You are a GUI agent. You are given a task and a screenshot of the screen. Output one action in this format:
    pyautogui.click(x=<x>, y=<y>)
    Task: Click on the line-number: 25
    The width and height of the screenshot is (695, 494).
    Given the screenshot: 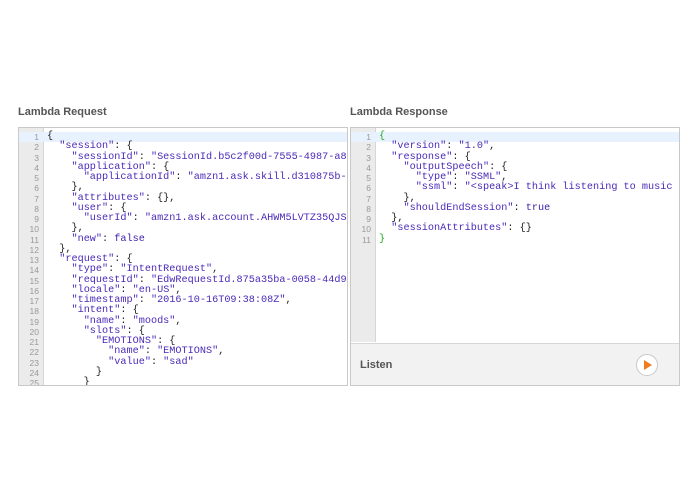 What is the action you would take?
    pyautogui.click(x=34, y=382)
    